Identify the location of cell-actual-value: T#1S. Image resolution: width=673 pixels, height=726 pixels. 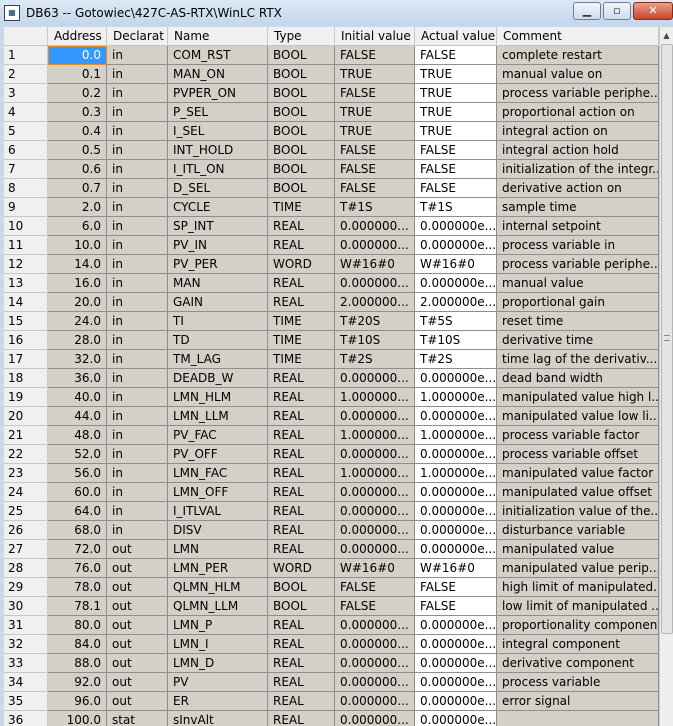
(456, 207).